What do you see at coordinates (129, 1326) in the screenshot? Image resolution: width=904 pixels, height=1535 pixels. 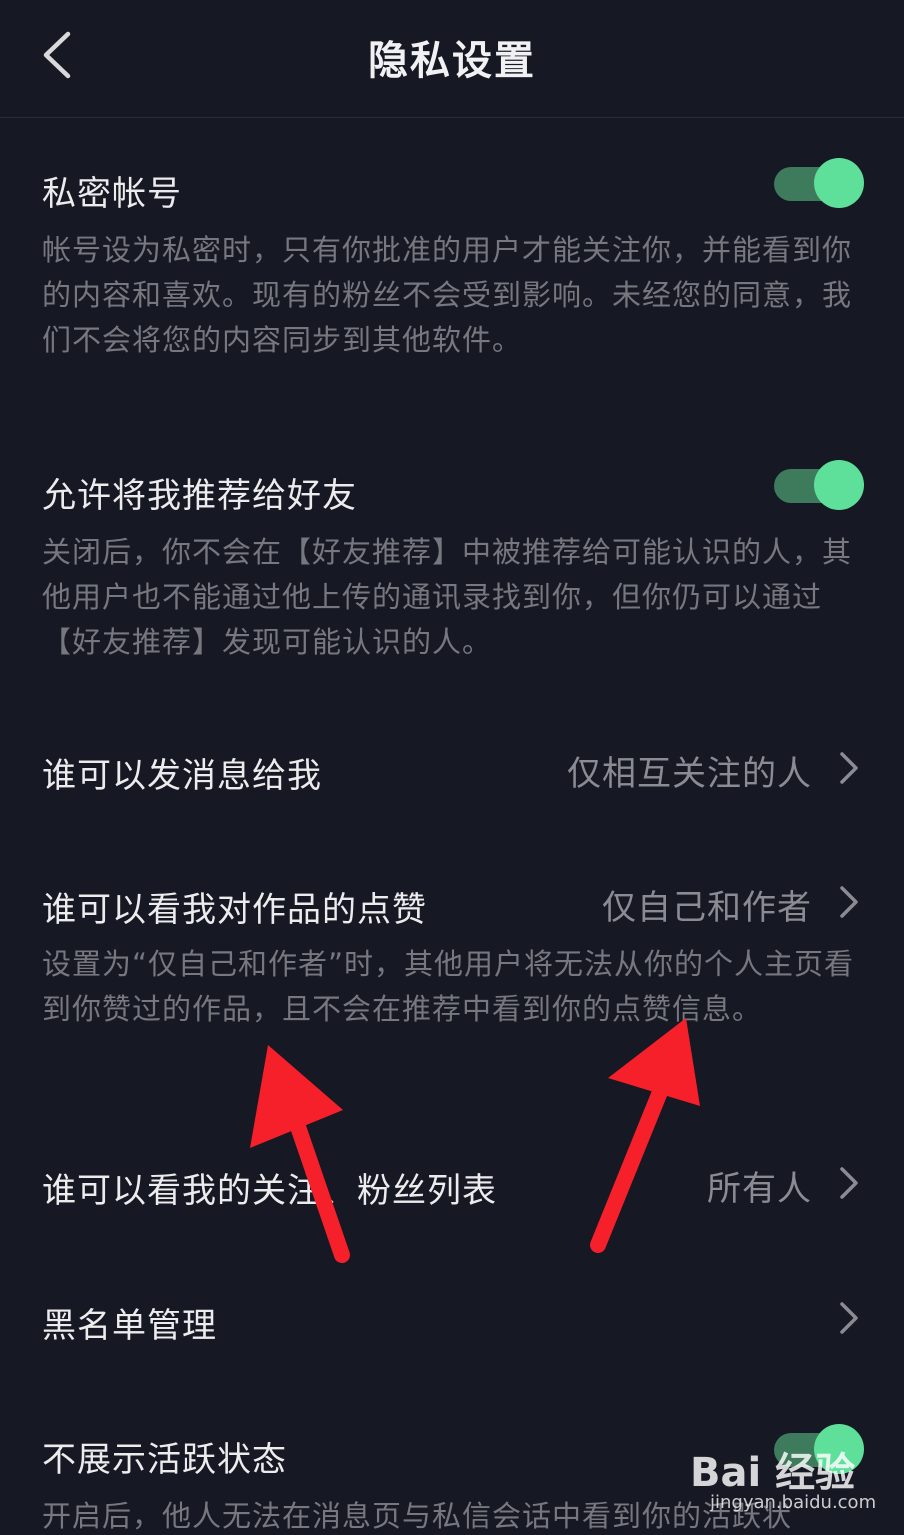 I see `setting-title: 黑名单管理` at bounding box center [129, 1326].